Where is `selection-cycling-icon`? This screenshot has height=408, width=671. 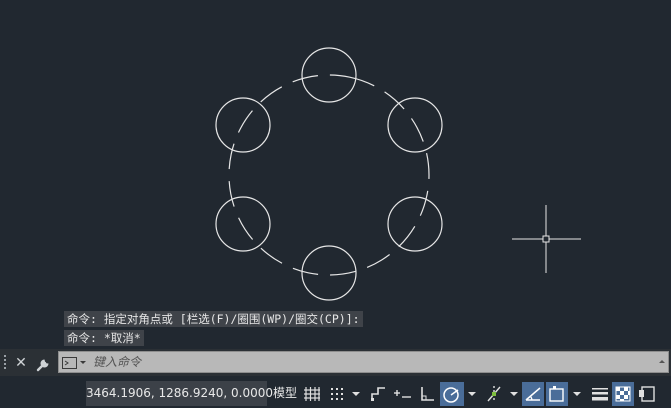
selection-cycling-icon is located at coordinates (557, 394).